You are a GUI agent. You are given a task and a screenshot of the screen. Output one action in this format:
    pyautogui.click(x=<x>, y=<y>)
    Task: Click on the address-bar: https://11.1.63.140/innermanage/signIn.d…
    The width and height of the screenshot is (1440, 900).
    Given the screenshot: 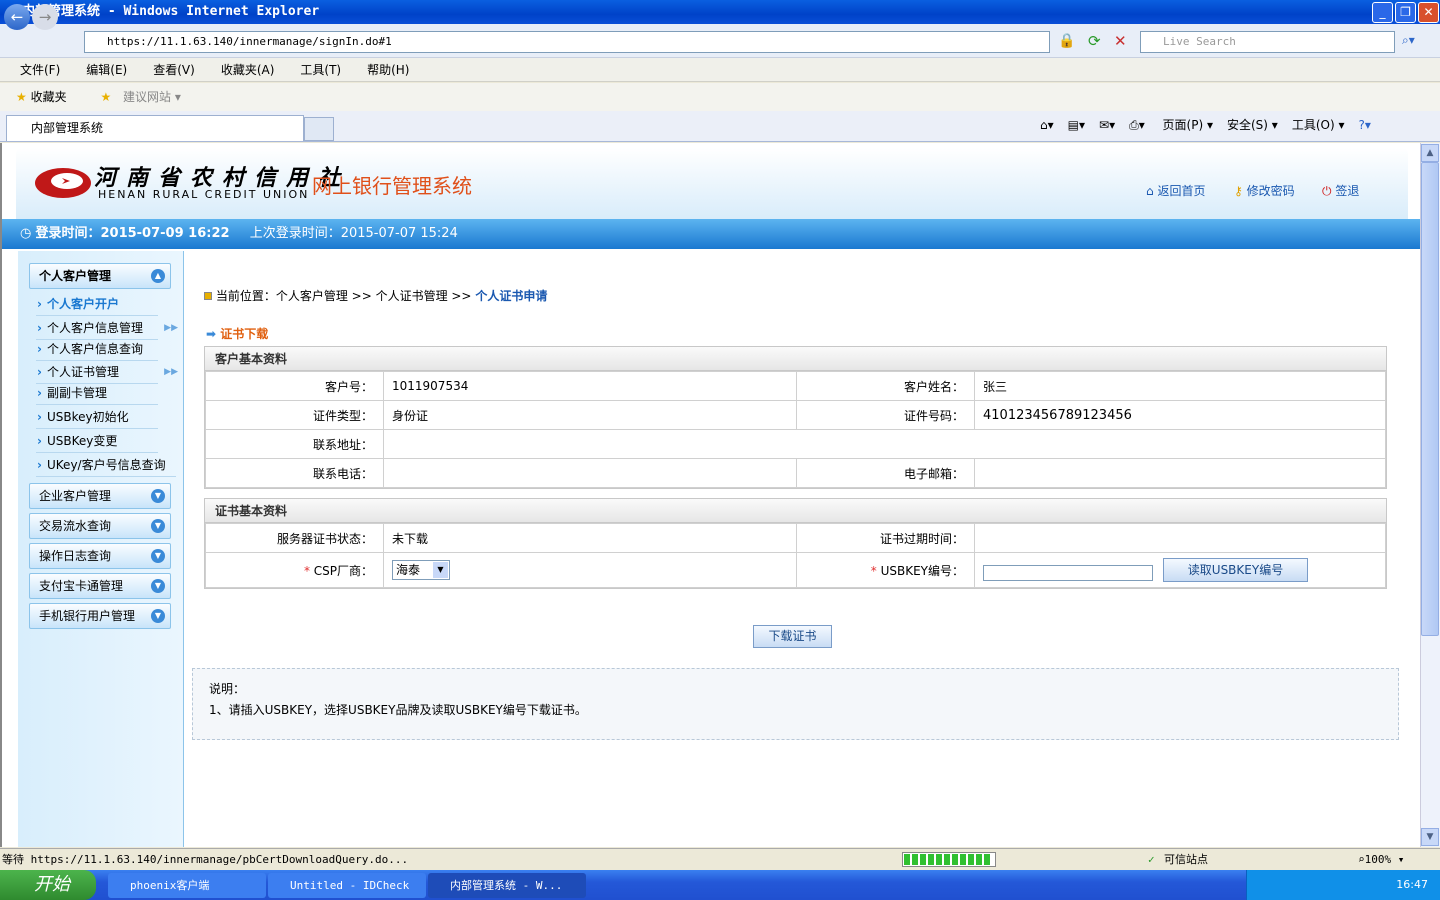 What is the action you would take?
    pyautogui.click(x=567, y=42)
    